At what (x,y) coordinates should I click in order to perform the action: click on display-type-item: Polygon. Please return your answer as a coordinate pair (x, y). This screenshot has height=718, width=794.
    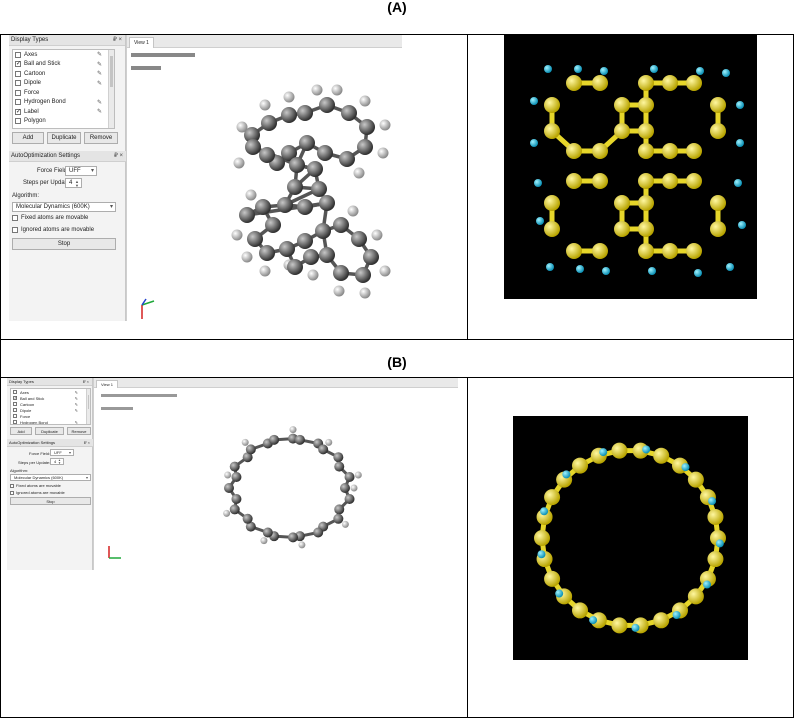
    Looking at the image, I should click on (63, 122).